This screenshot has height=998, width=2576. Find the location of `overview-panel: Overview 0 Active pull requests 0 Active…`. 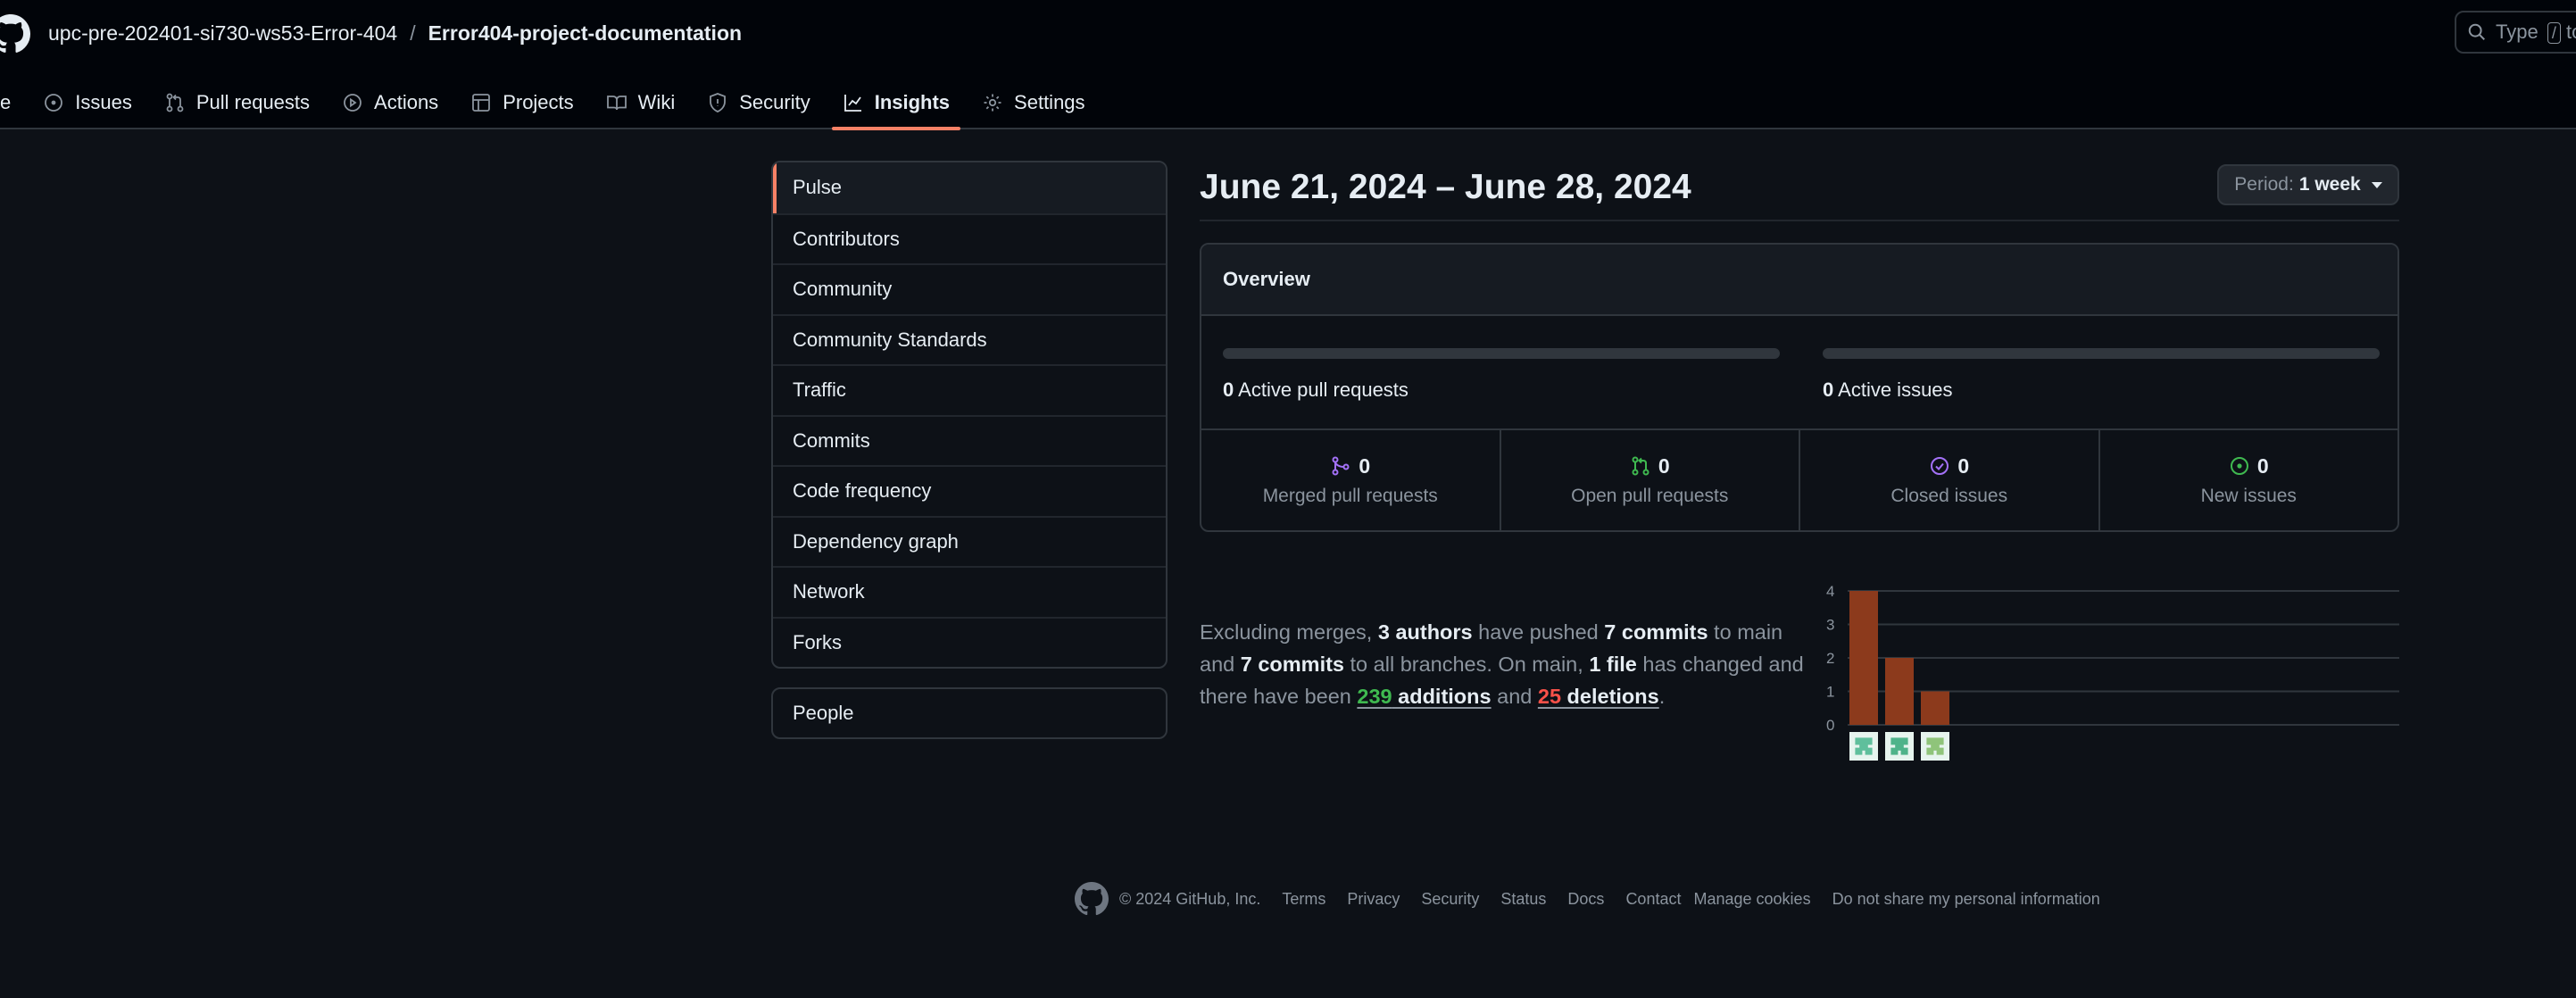

overview-panel: Overview 0 Active pull requests 0 Active… is located at coordinates (1800, 387).